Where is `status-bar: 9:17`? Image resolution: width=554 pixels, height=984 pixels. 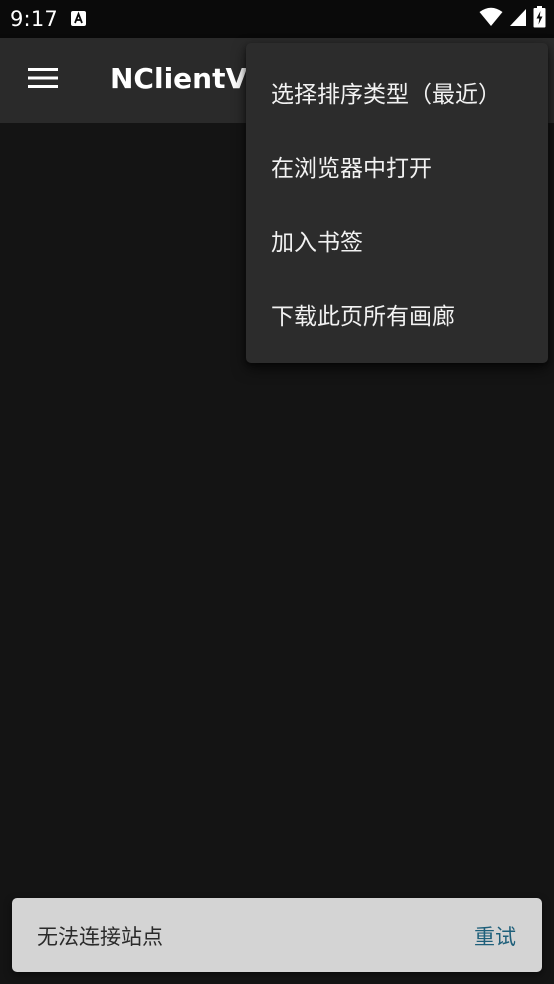 status-bar: 9:17 is located at coordinates (277, 19).